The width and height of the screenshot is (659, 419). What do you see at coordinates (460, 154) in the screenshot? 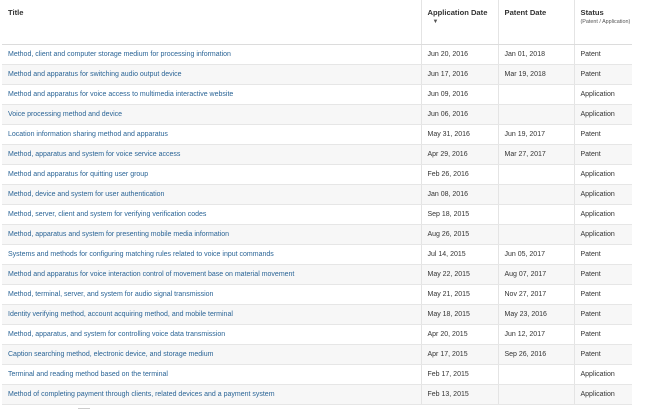
I see `cell-application-date: Apr 29, 2016` at bounding box center [460, 154].